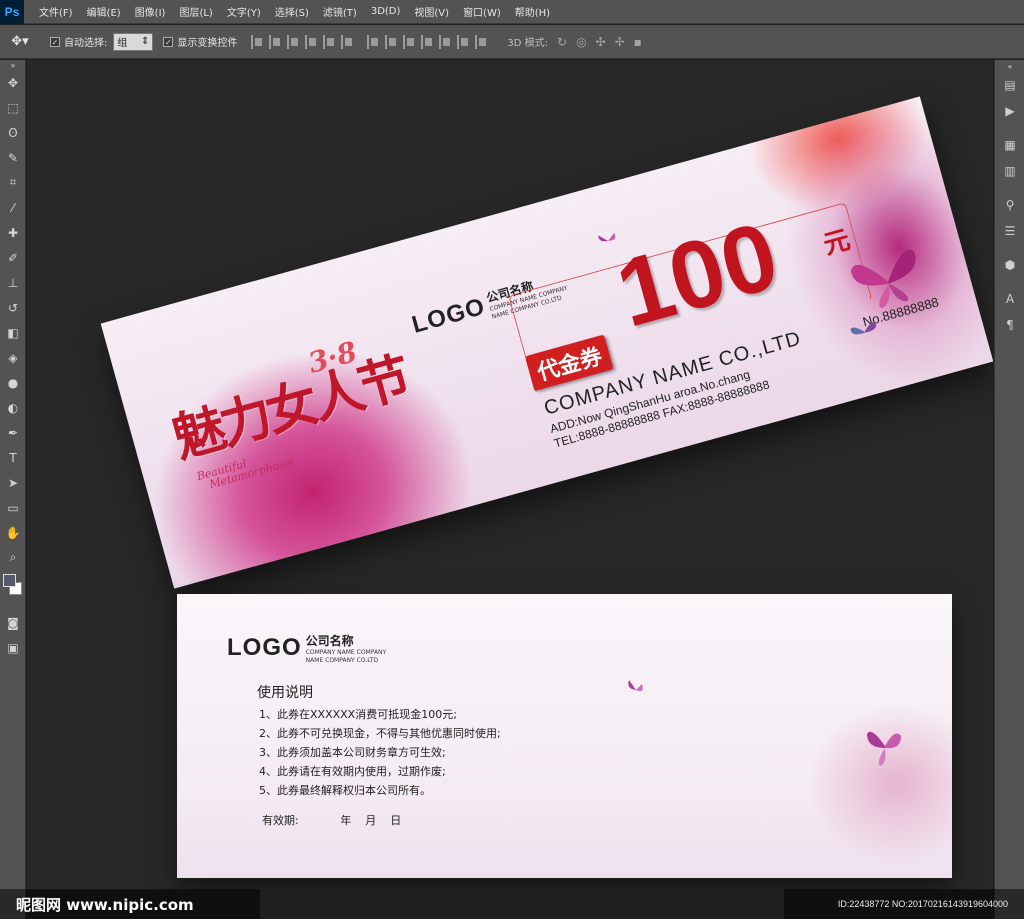  What do you see at coordinates (293, 41) in the screenshot?
I see `align-bottom-icon` at bounding box center [293, 41].